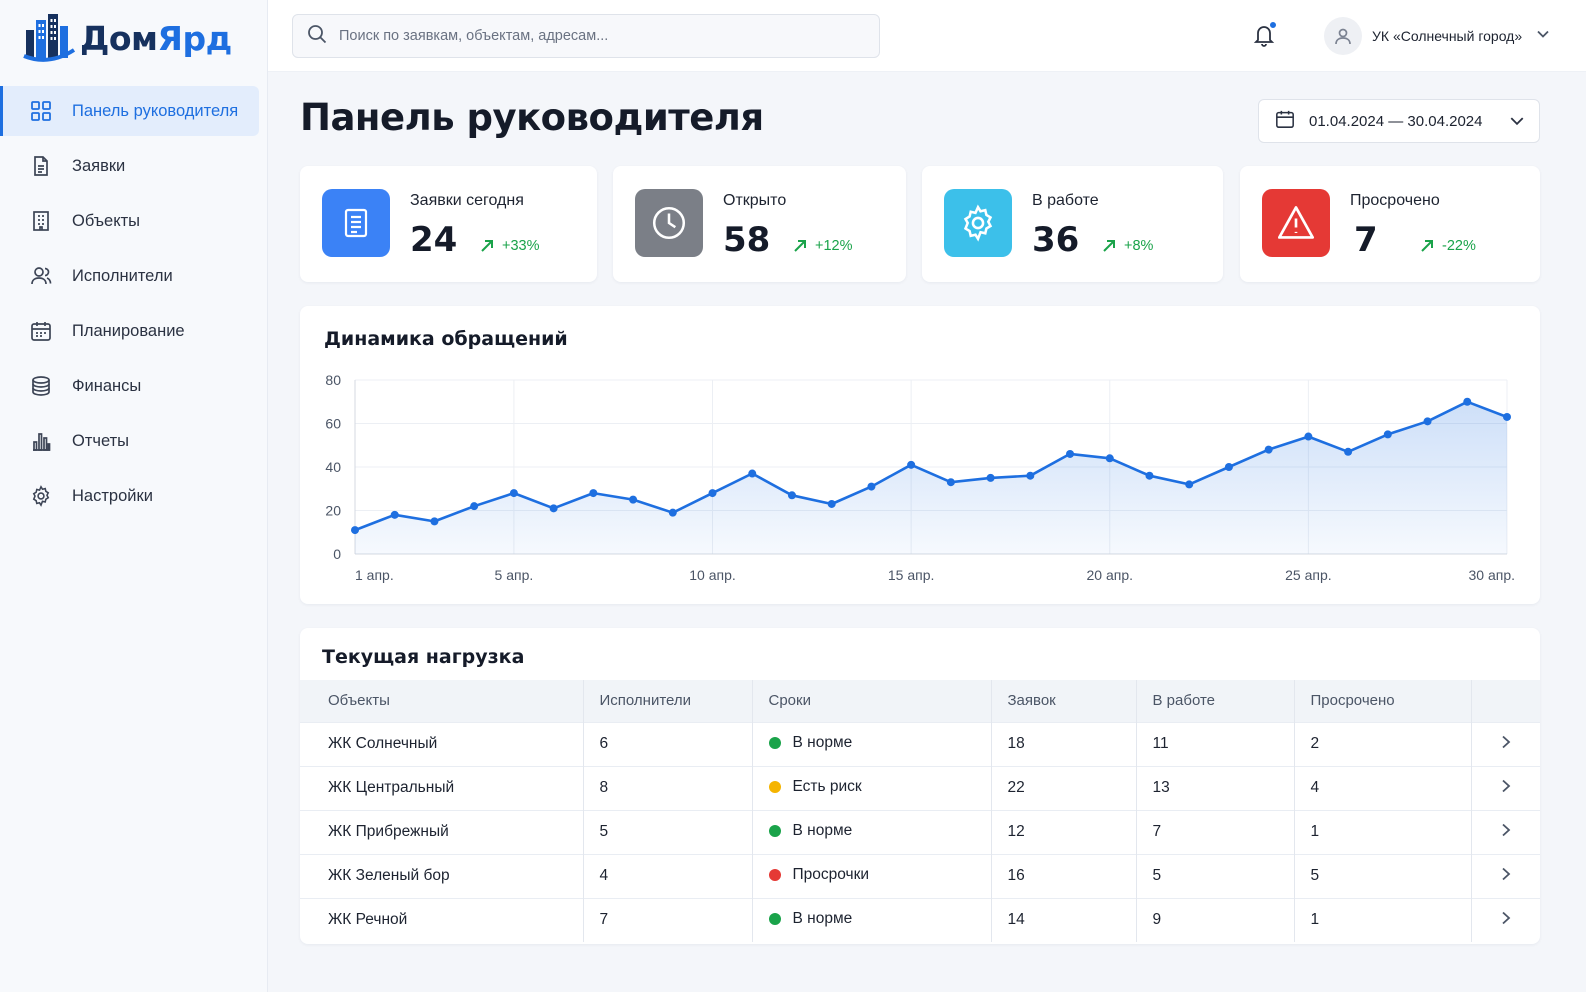 Image resolution: width=1586 pixels, height=992 pixels. What do you see at coordinates (872, 701) in the screenshot?
I see `column-header: Сроки` at bounding box center [872, 701].